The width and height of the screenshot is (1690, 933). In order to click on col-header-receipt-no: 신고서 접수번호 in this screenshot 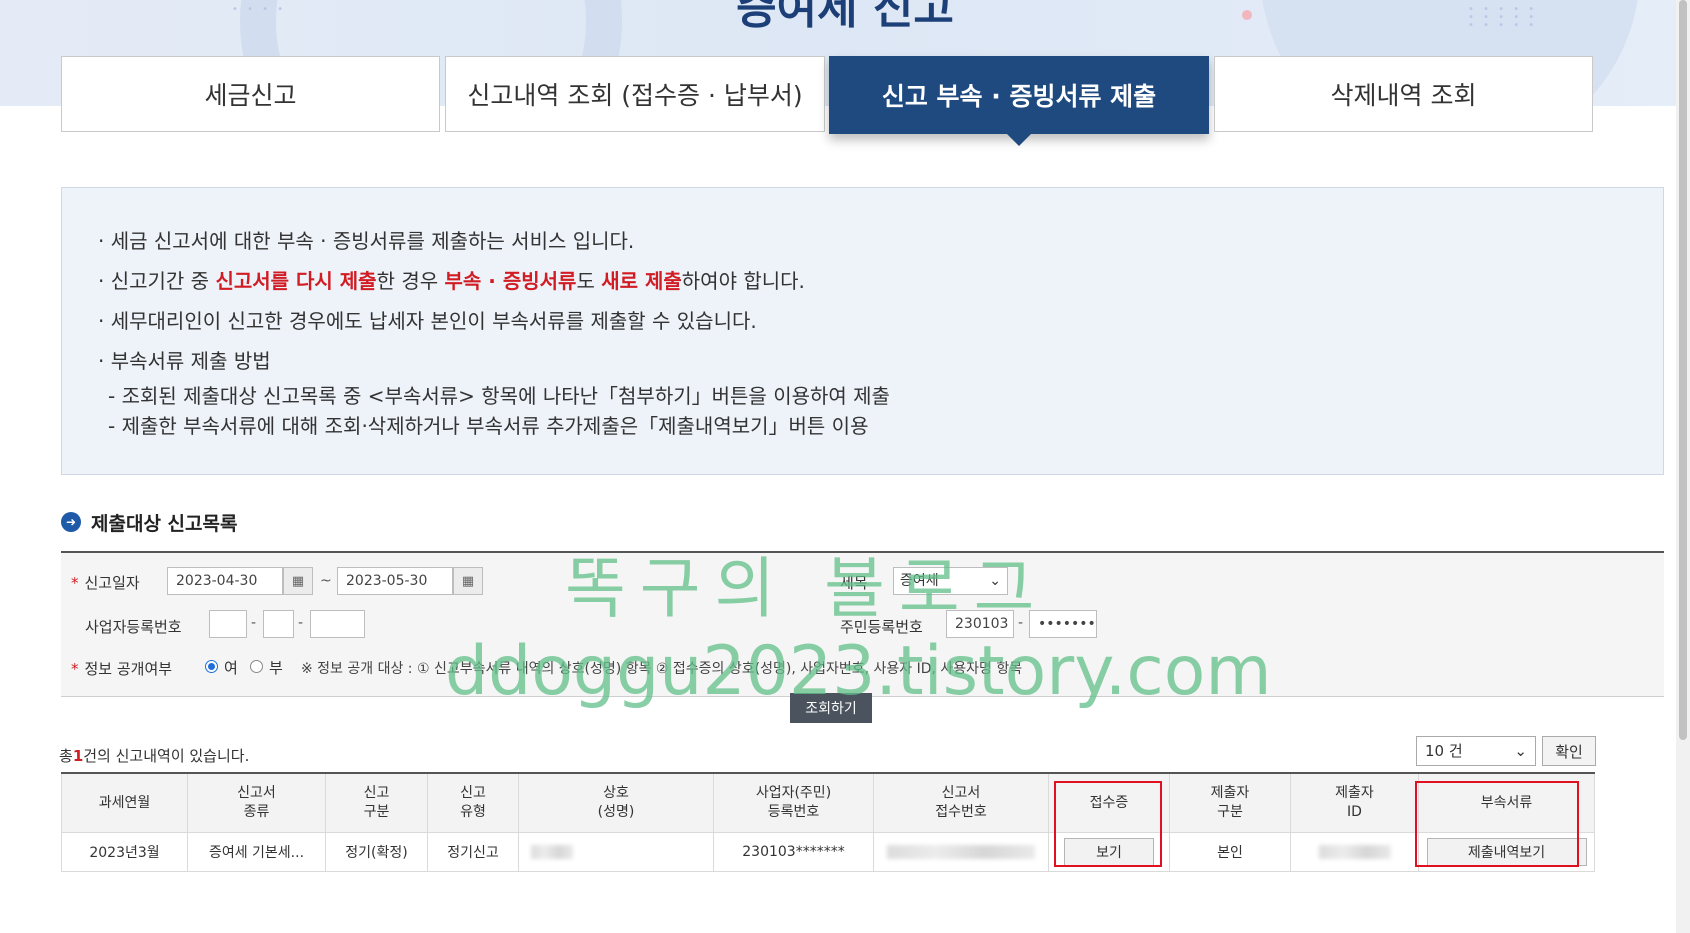, I will do `click(961, 802)`.